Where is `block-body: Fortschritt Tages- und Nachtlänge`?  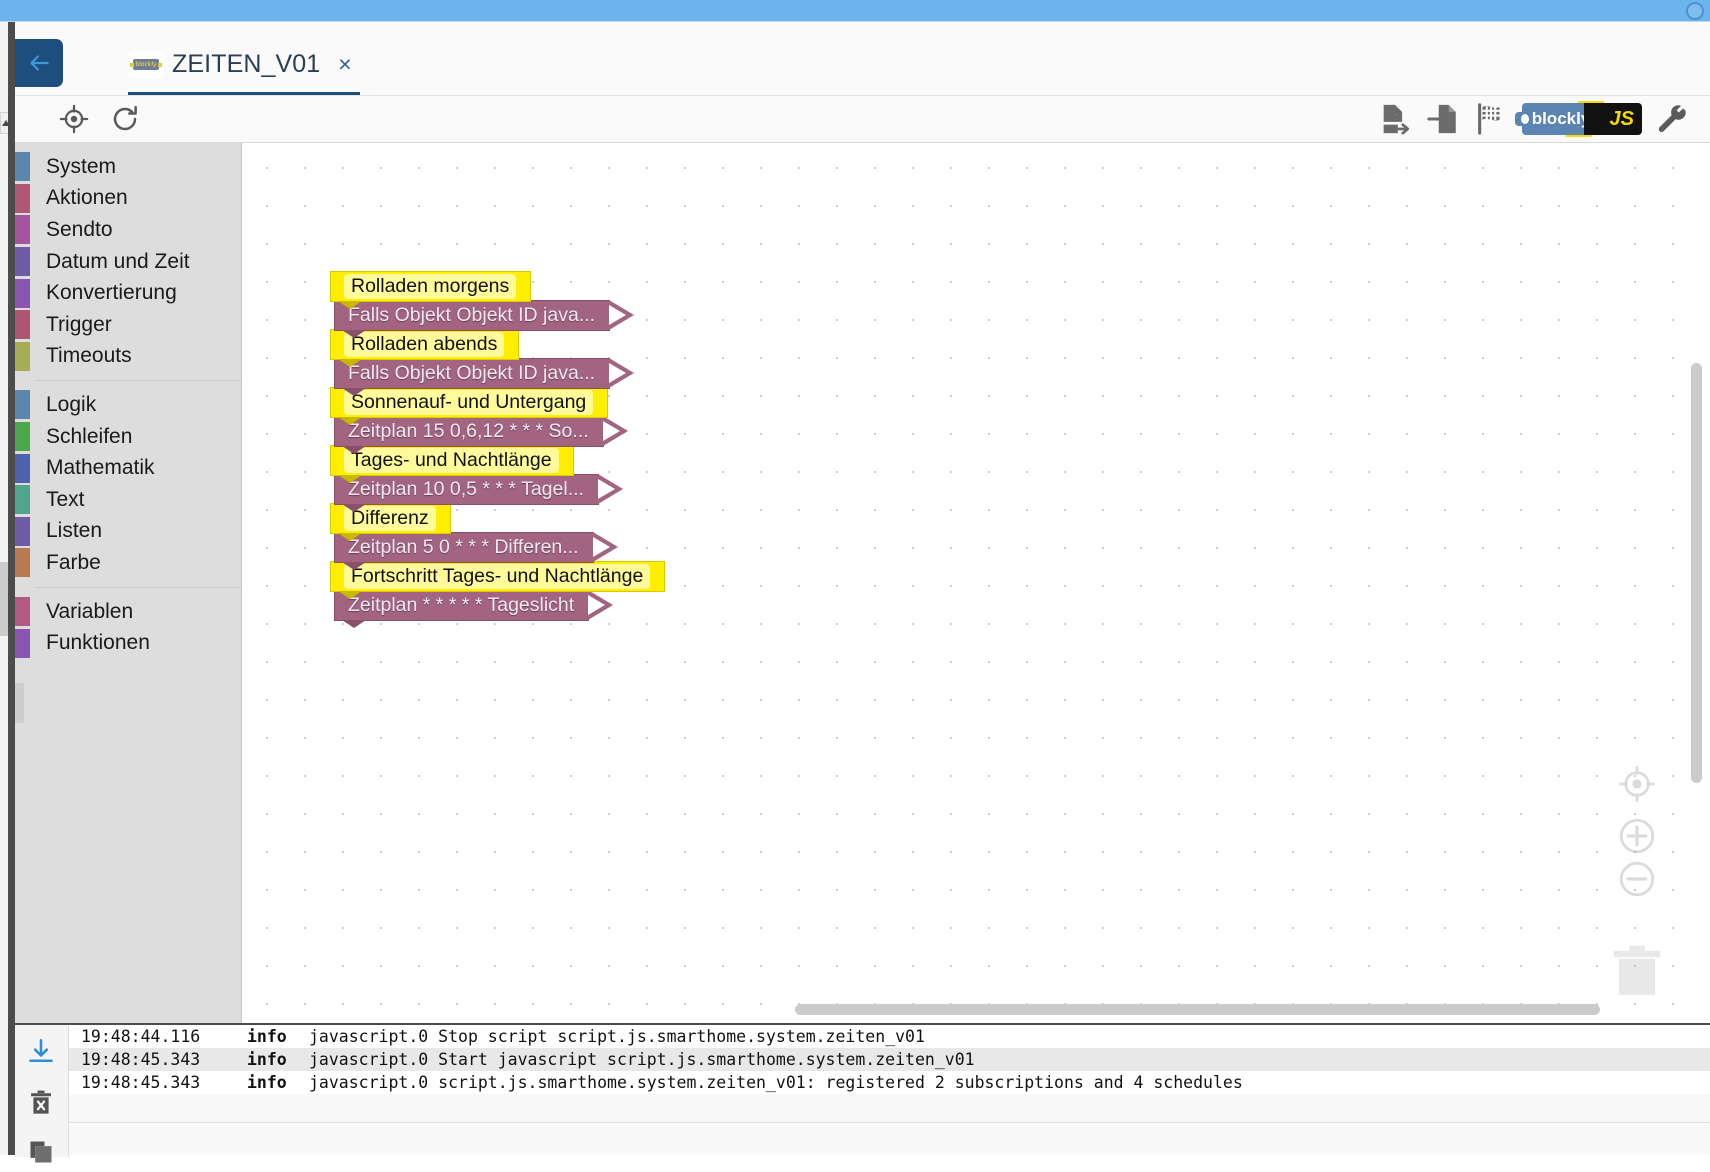
block-body: Fortschritt Tages- und Nachtlänge is located at coordinates (498, 576).